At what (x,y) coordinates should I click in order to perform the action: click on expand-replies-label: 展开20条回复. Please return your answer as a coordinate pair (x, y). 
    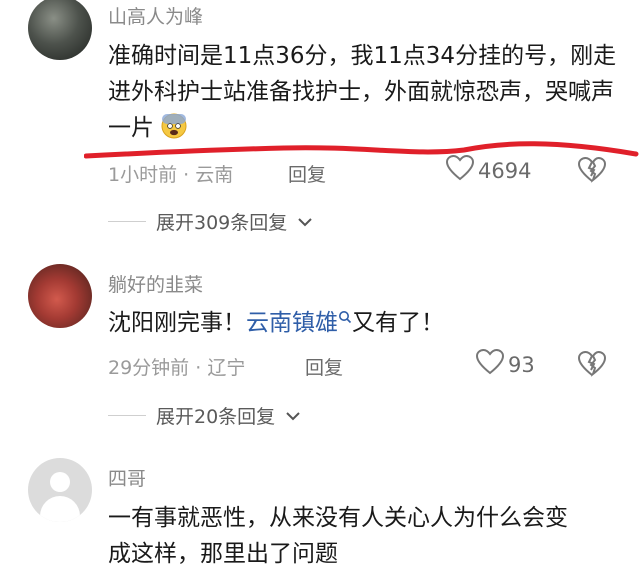
    Looking at the image, I should click on (216, 417).